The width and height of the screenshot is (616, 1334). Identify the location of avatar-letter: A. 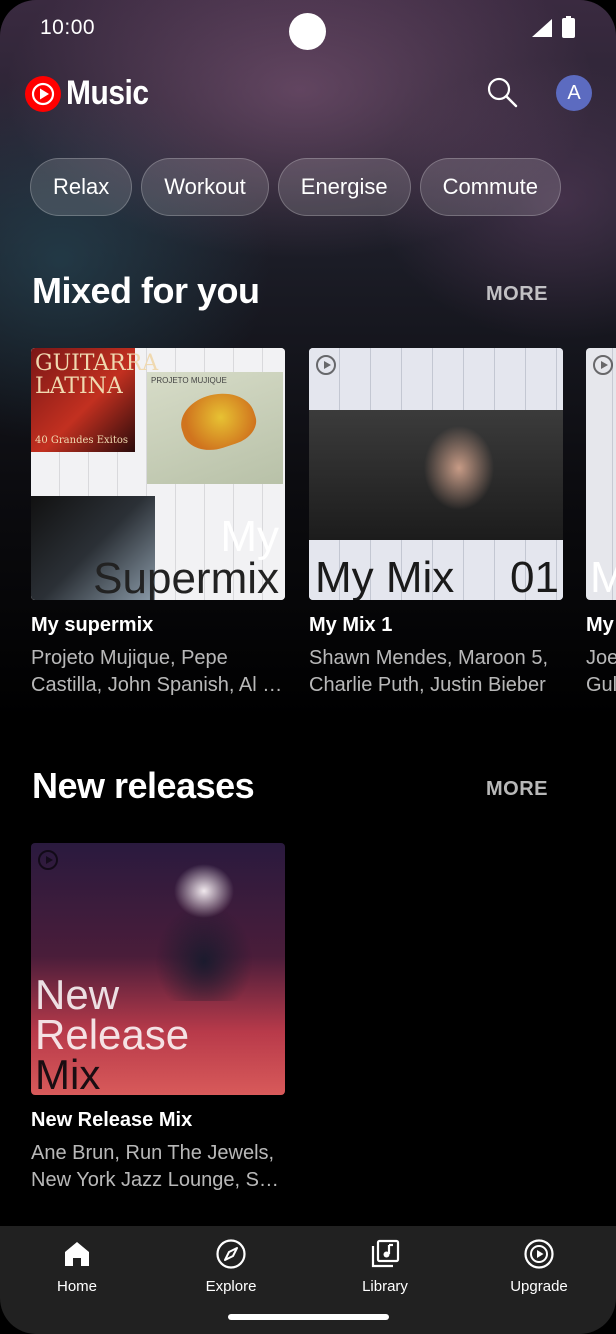
(574, 92).